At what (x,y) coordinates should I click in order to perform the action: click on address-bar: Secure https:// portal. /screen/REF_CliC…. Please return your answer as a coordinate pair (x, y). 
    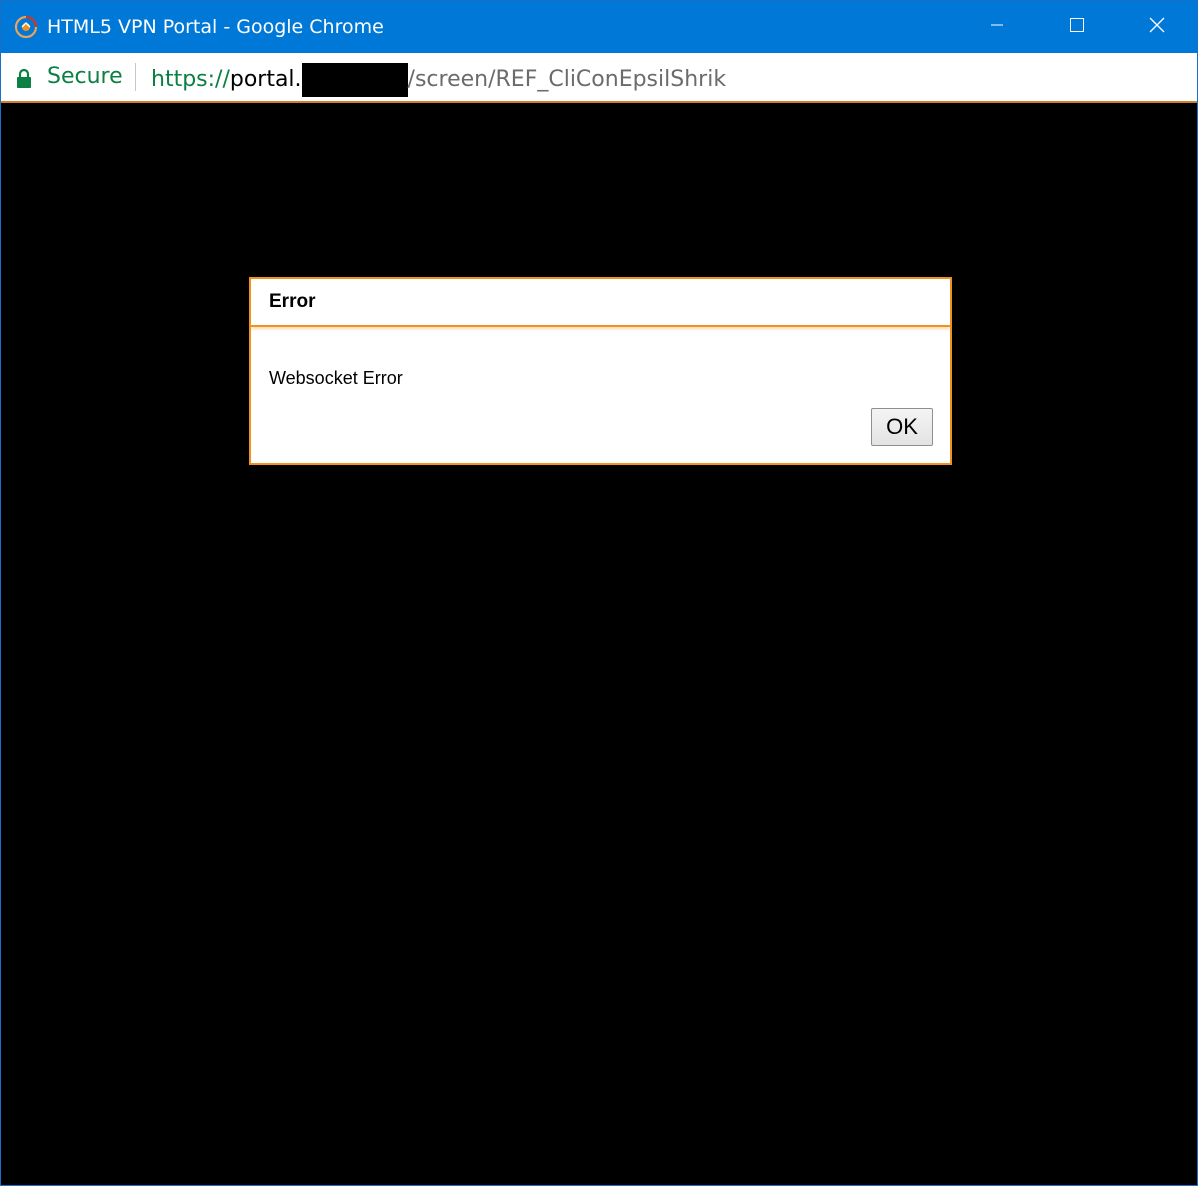
    Looking at the image, I should click on (599, 78).